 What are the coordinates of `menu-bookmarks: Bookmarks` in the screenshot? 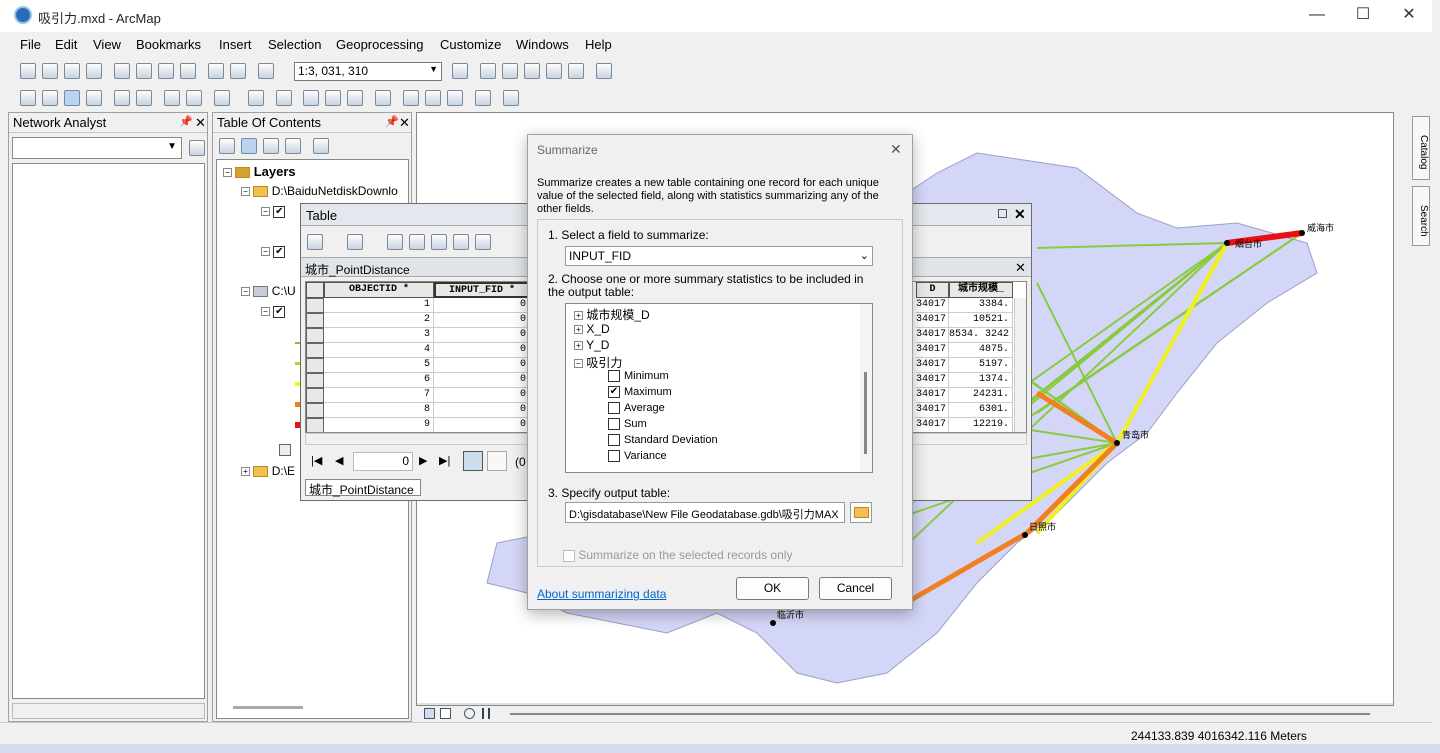 It's located at (168, 44).